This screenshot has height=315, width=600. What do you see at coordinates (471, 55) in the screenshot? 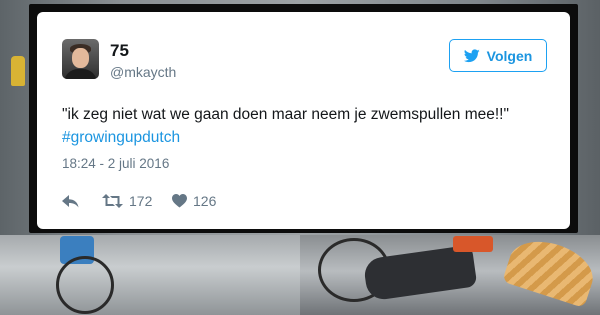
I see `twitter-bird-icon` at bounding box center [471, 55].